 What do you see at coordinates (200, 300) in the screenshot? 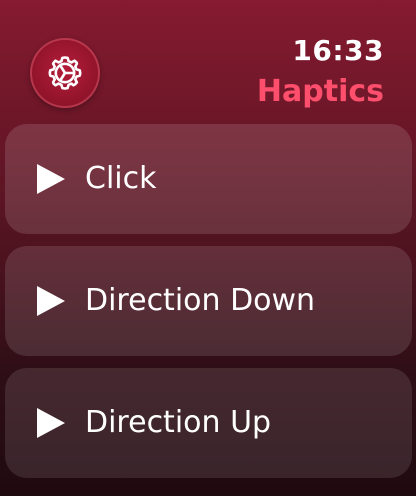
I see `list-item-label: Direction Down` at bounding box center [200, 300].